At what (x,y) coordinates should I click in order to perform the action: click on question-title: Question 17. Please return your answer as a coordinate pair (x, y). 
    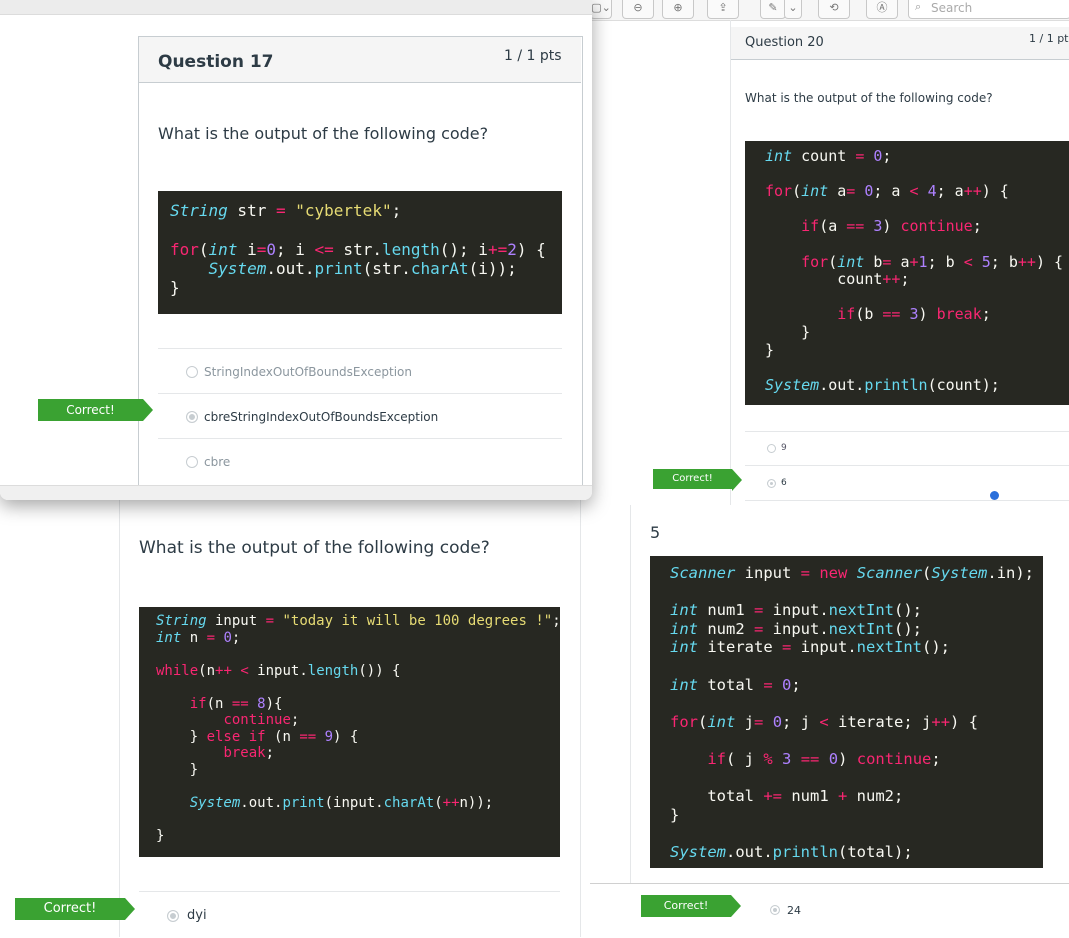
    Looking at the image, I should click on (216, 62).